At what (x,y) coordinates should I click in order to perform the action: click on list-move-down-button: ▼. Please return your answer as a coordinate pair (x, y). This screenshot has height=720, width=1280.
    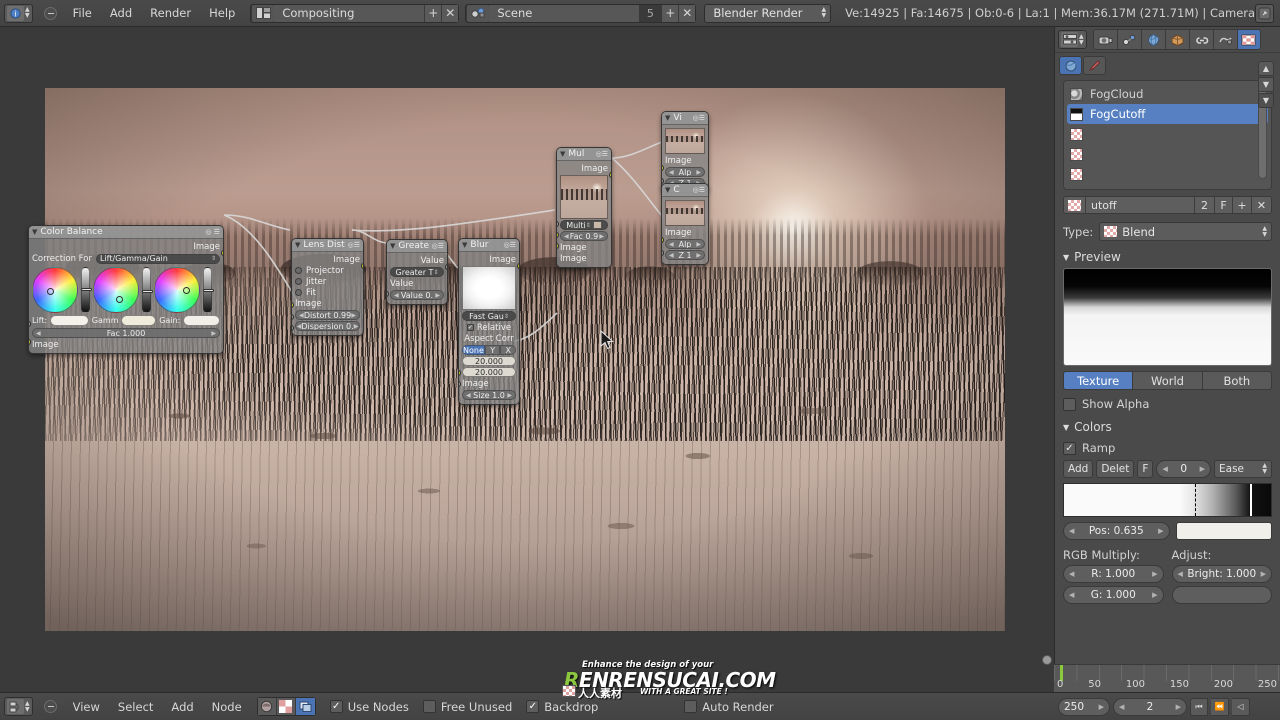
    Looking at the image, I should click on (1266, 84).